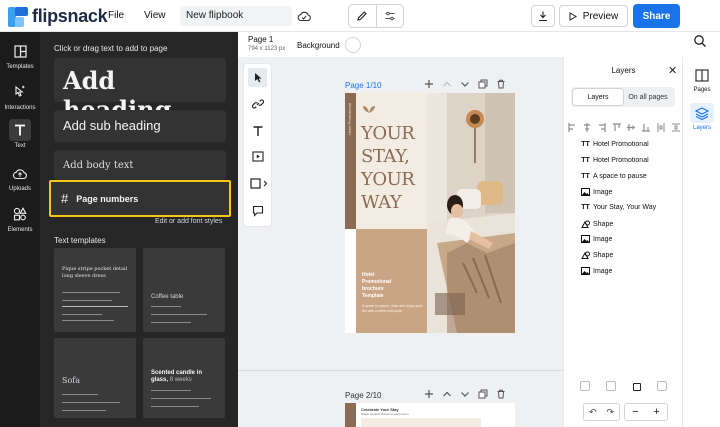  What do you see at coordinates (646, 125) in the screenshot?
I see `align-bottom-icon` at bounding box center [646, 125].